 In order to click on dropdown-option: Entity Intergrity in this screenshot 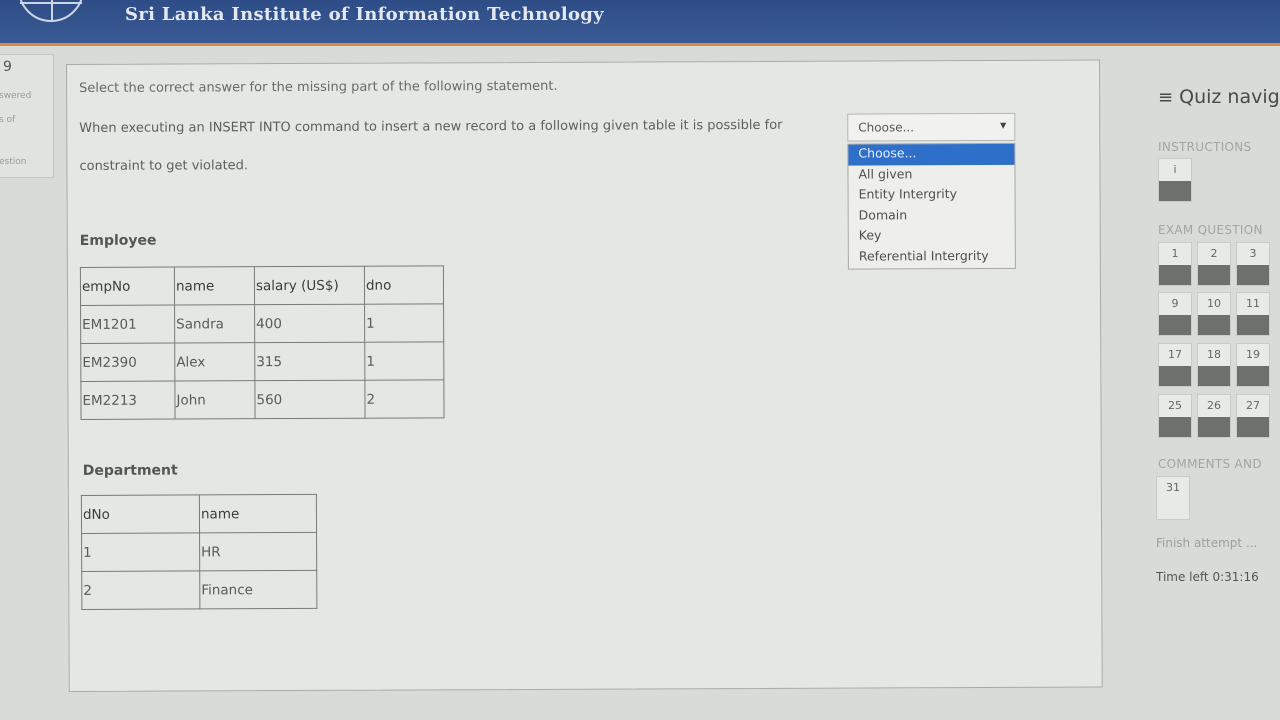, I will do `click(932, 195)`.